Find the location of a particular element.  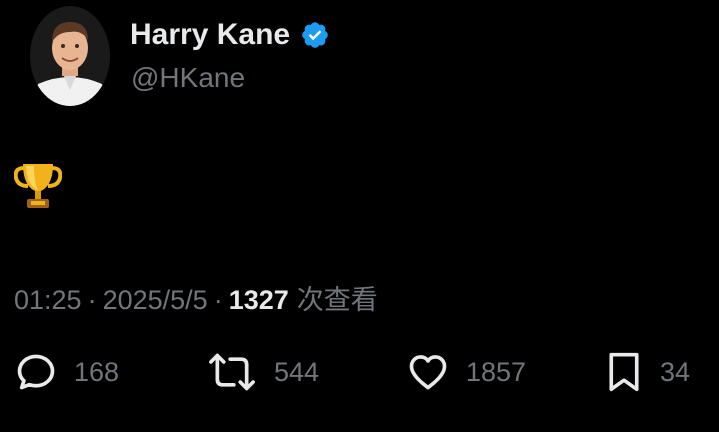

like-button: 1857 is located at coordinates (466, 372).